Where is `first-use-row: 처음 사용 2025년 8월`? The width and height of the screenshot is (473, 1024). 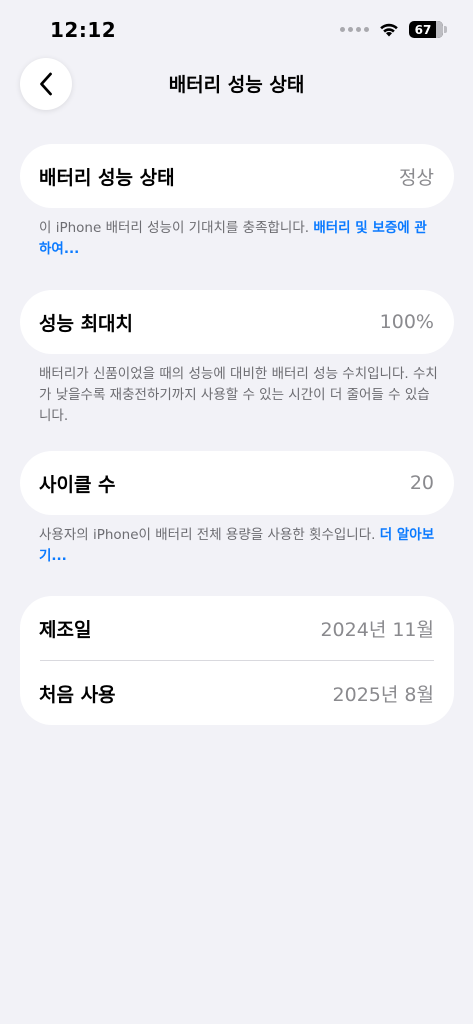
first-use-row: 처음 사용 2025년 8월 is located at coordinates (237, 693).